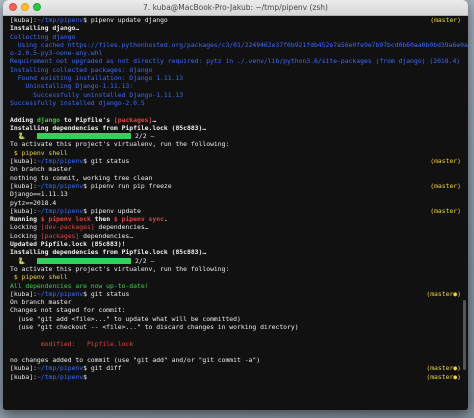  I want to click on command-text: pipenv run pip freeze, so click(129, 185).